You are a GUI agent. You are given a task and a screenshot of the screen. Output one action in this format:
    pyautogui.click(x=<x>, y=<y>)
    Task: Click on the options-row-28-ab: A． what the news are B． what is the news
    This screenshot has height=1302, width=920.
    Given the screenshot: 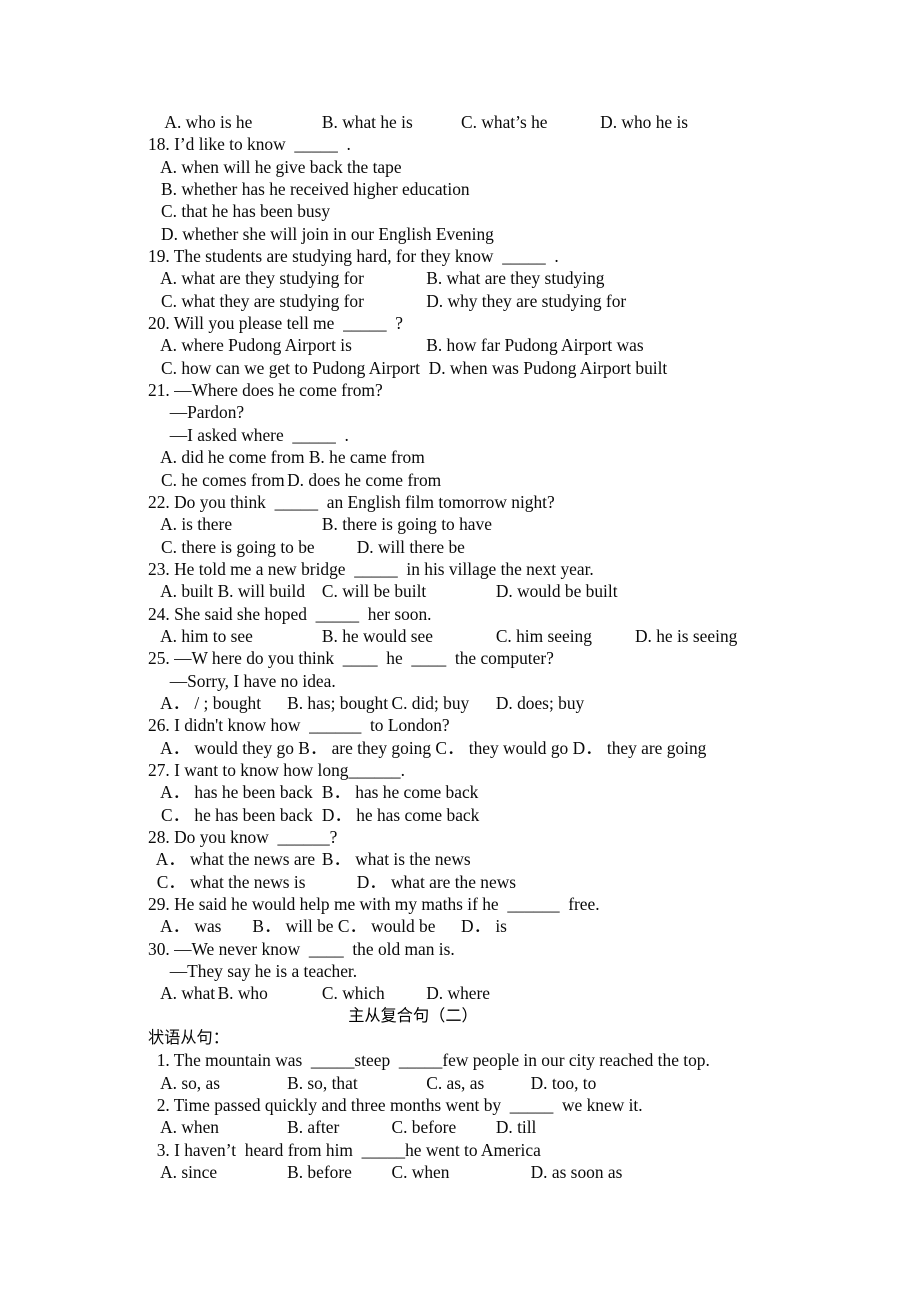 What is the action you would take?
    pyautogui.click(x=309, y=859)
    